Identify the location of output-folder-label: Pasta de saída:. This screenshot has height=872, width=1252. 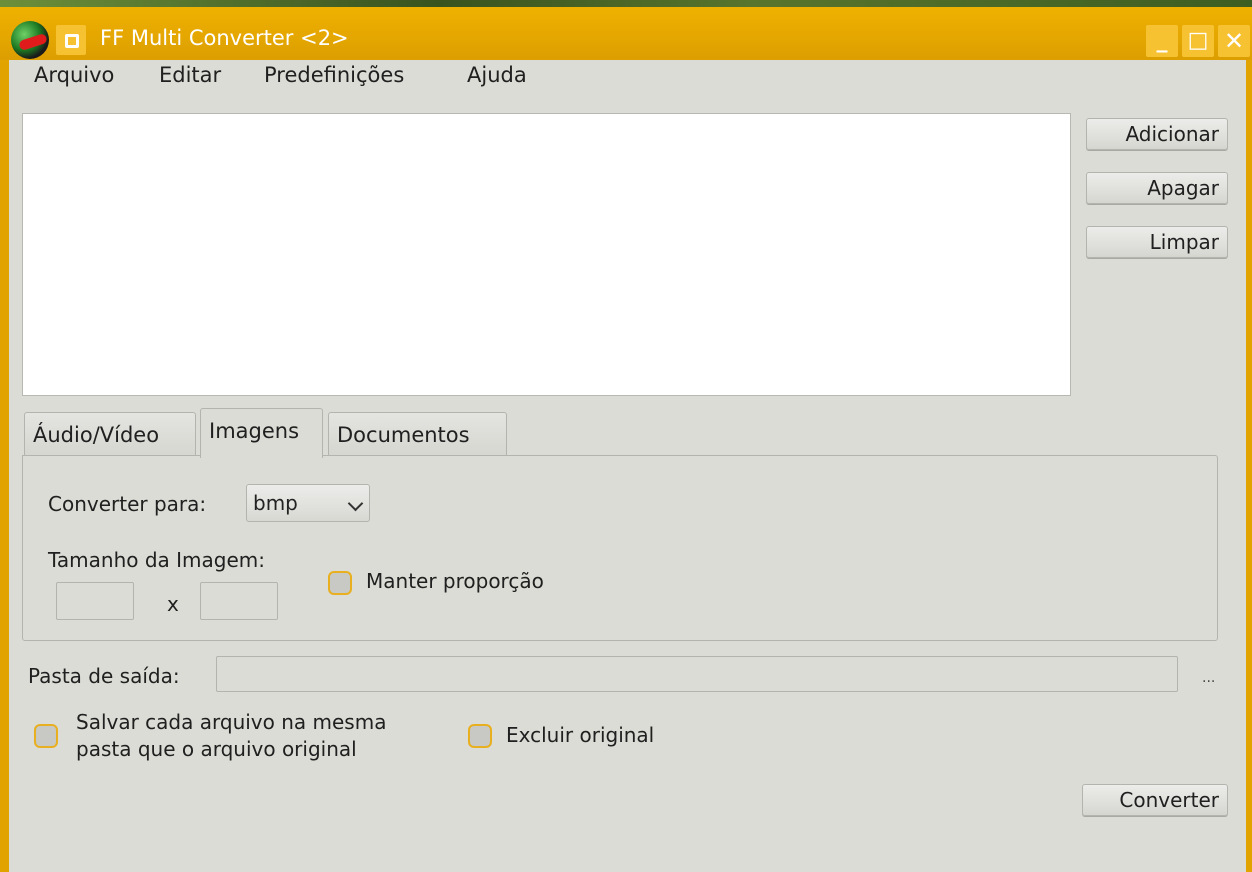
(104, 676).